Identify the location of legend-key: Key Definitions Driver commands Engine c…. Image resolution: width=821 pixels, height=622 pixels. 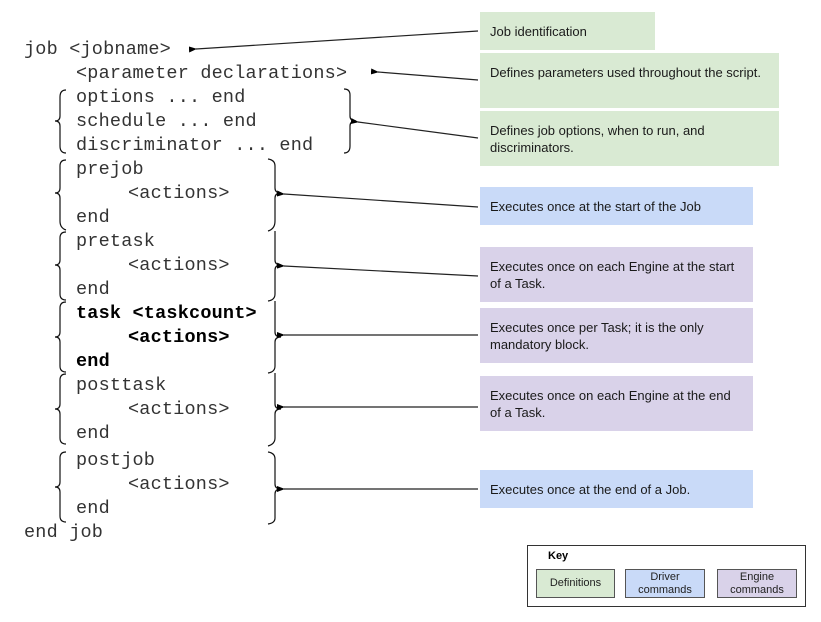
(666, 576).